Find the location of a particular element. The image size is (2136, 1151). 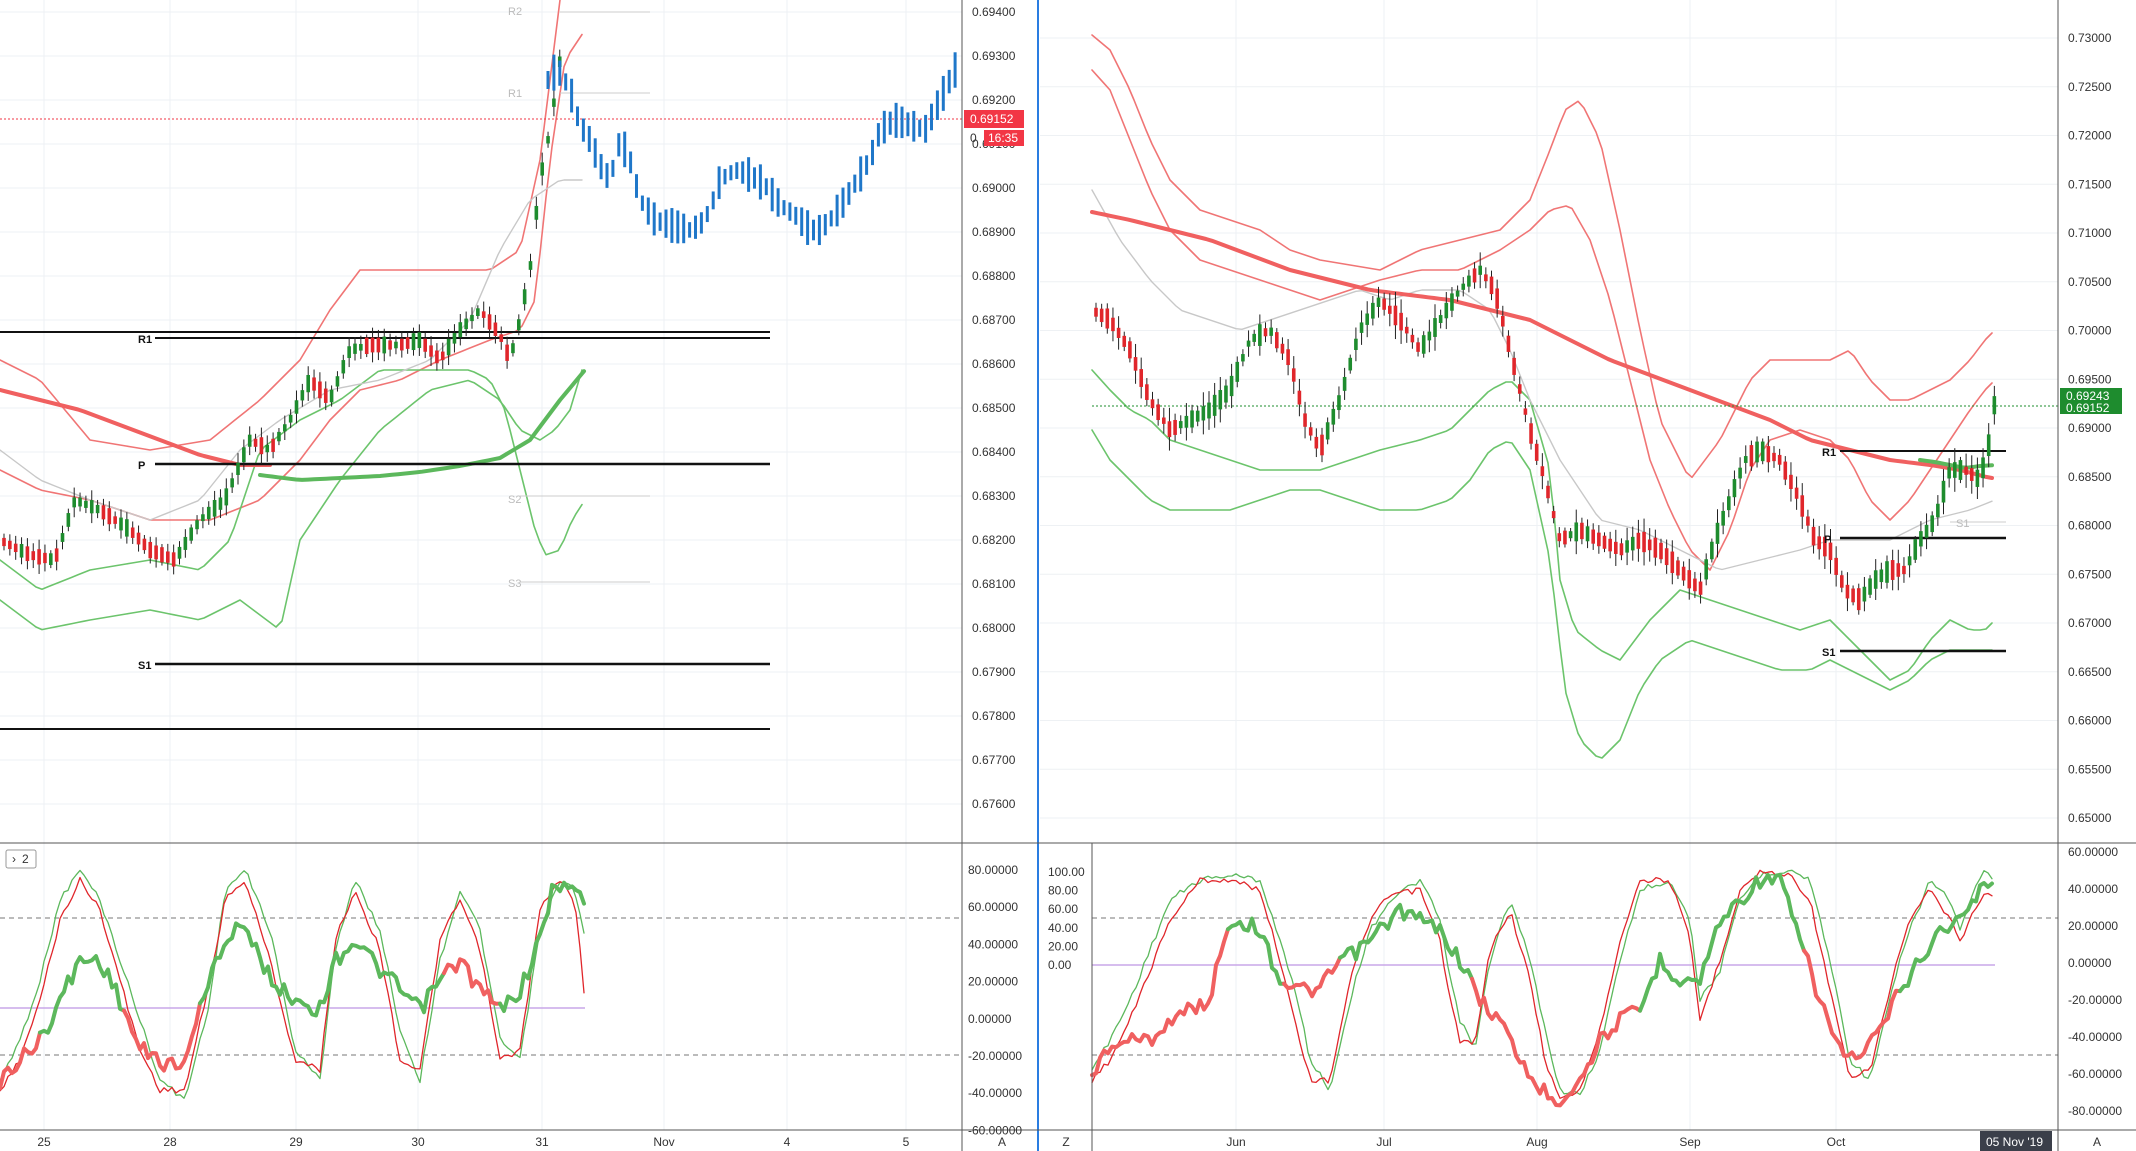

right-price-tick: 0.71500 is located at coordinates (2090, 184).